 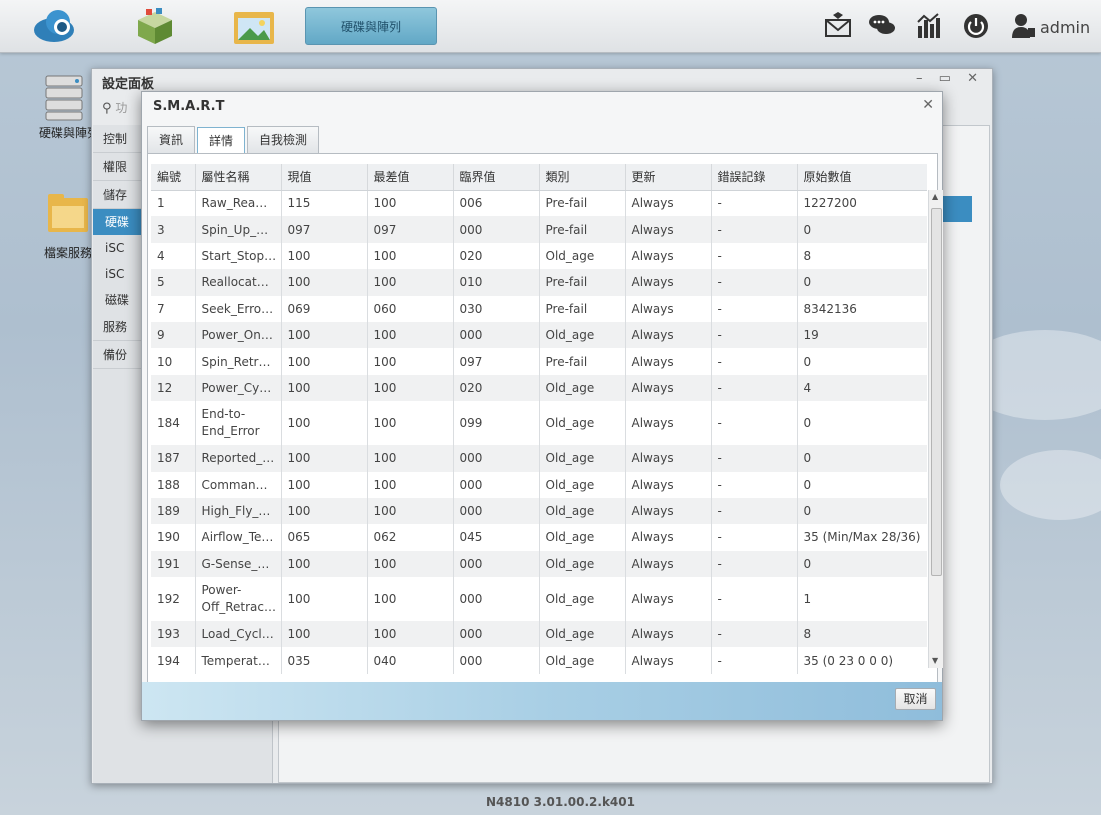 I want to click on box-icon, so click(x=155, y=26).